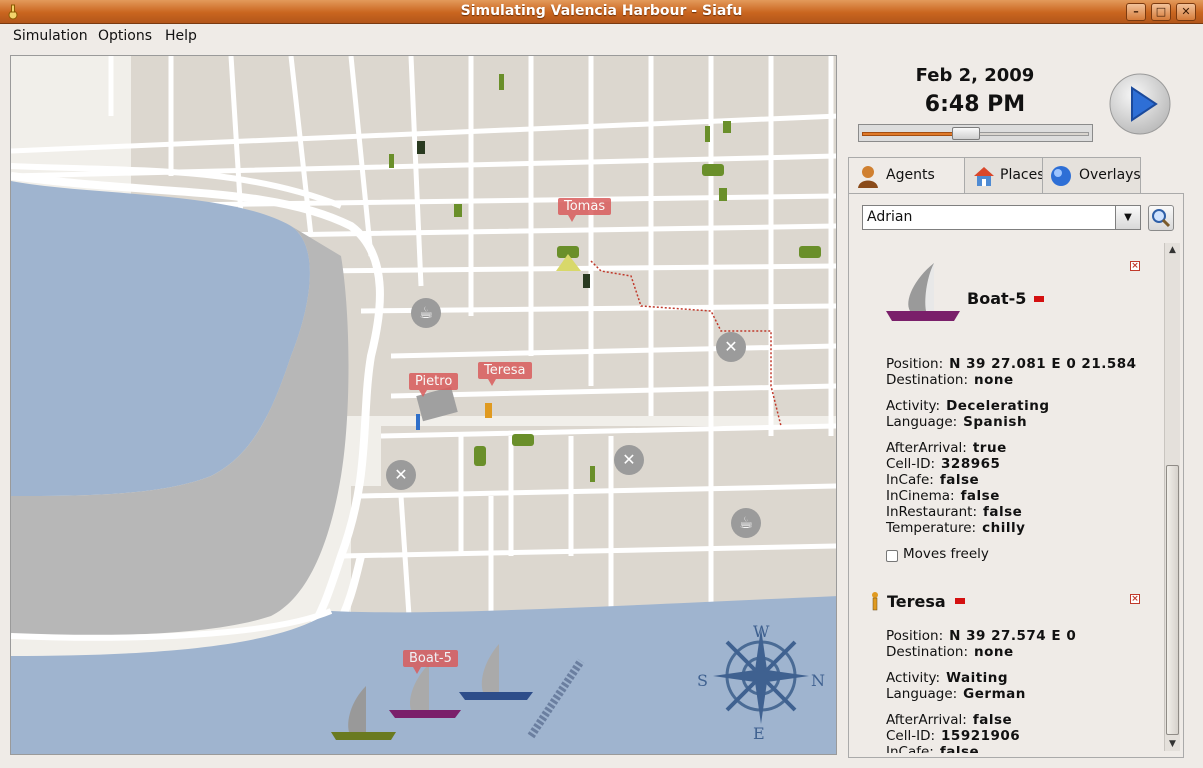 This screenshot has width=1203, height=768. What do you see at coordinates (1186, 12) in the screenshot?
I see `close-button: ✕` at bounding box center [1186, 12].